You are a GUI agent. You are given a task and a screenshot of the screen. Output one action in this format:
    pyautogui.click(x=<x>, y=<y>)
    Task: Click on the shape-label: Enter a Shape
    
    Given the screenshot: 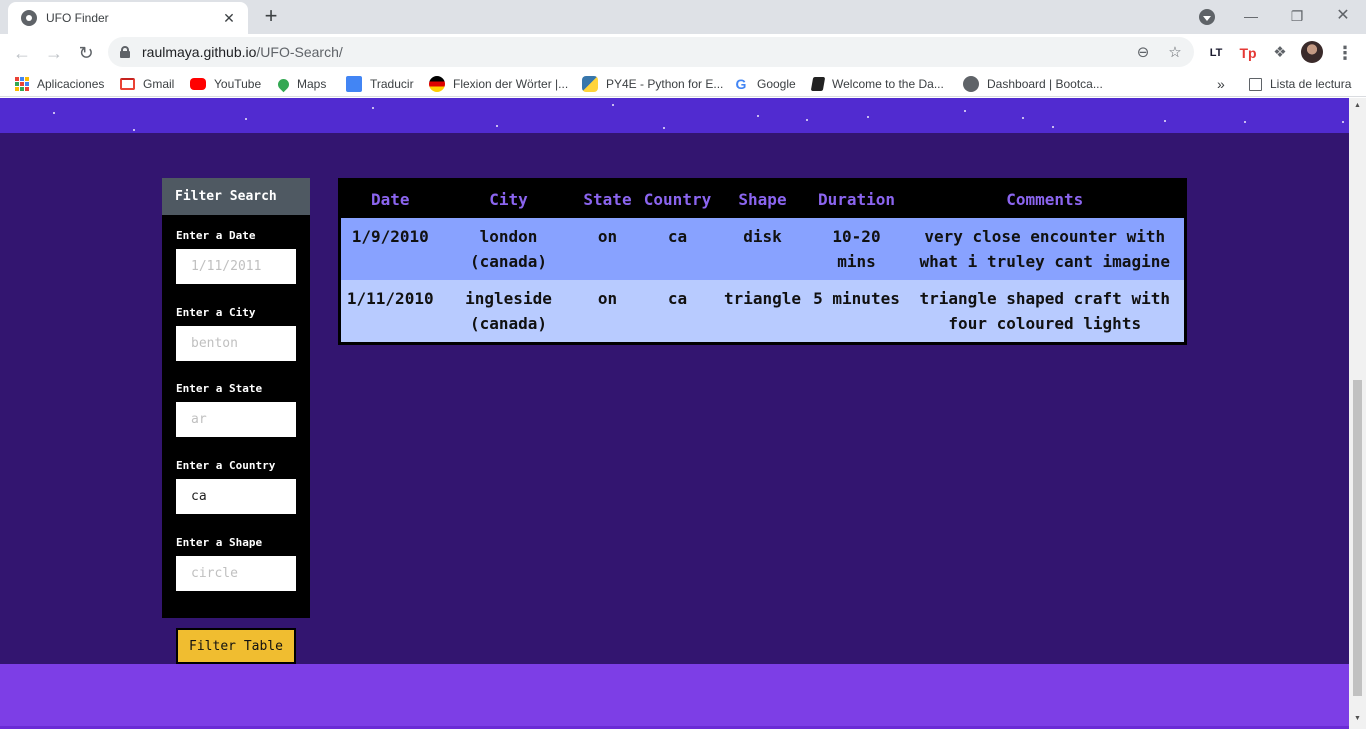 What is the action you would take?
    pyautogui.click(x=219, y=542)
    